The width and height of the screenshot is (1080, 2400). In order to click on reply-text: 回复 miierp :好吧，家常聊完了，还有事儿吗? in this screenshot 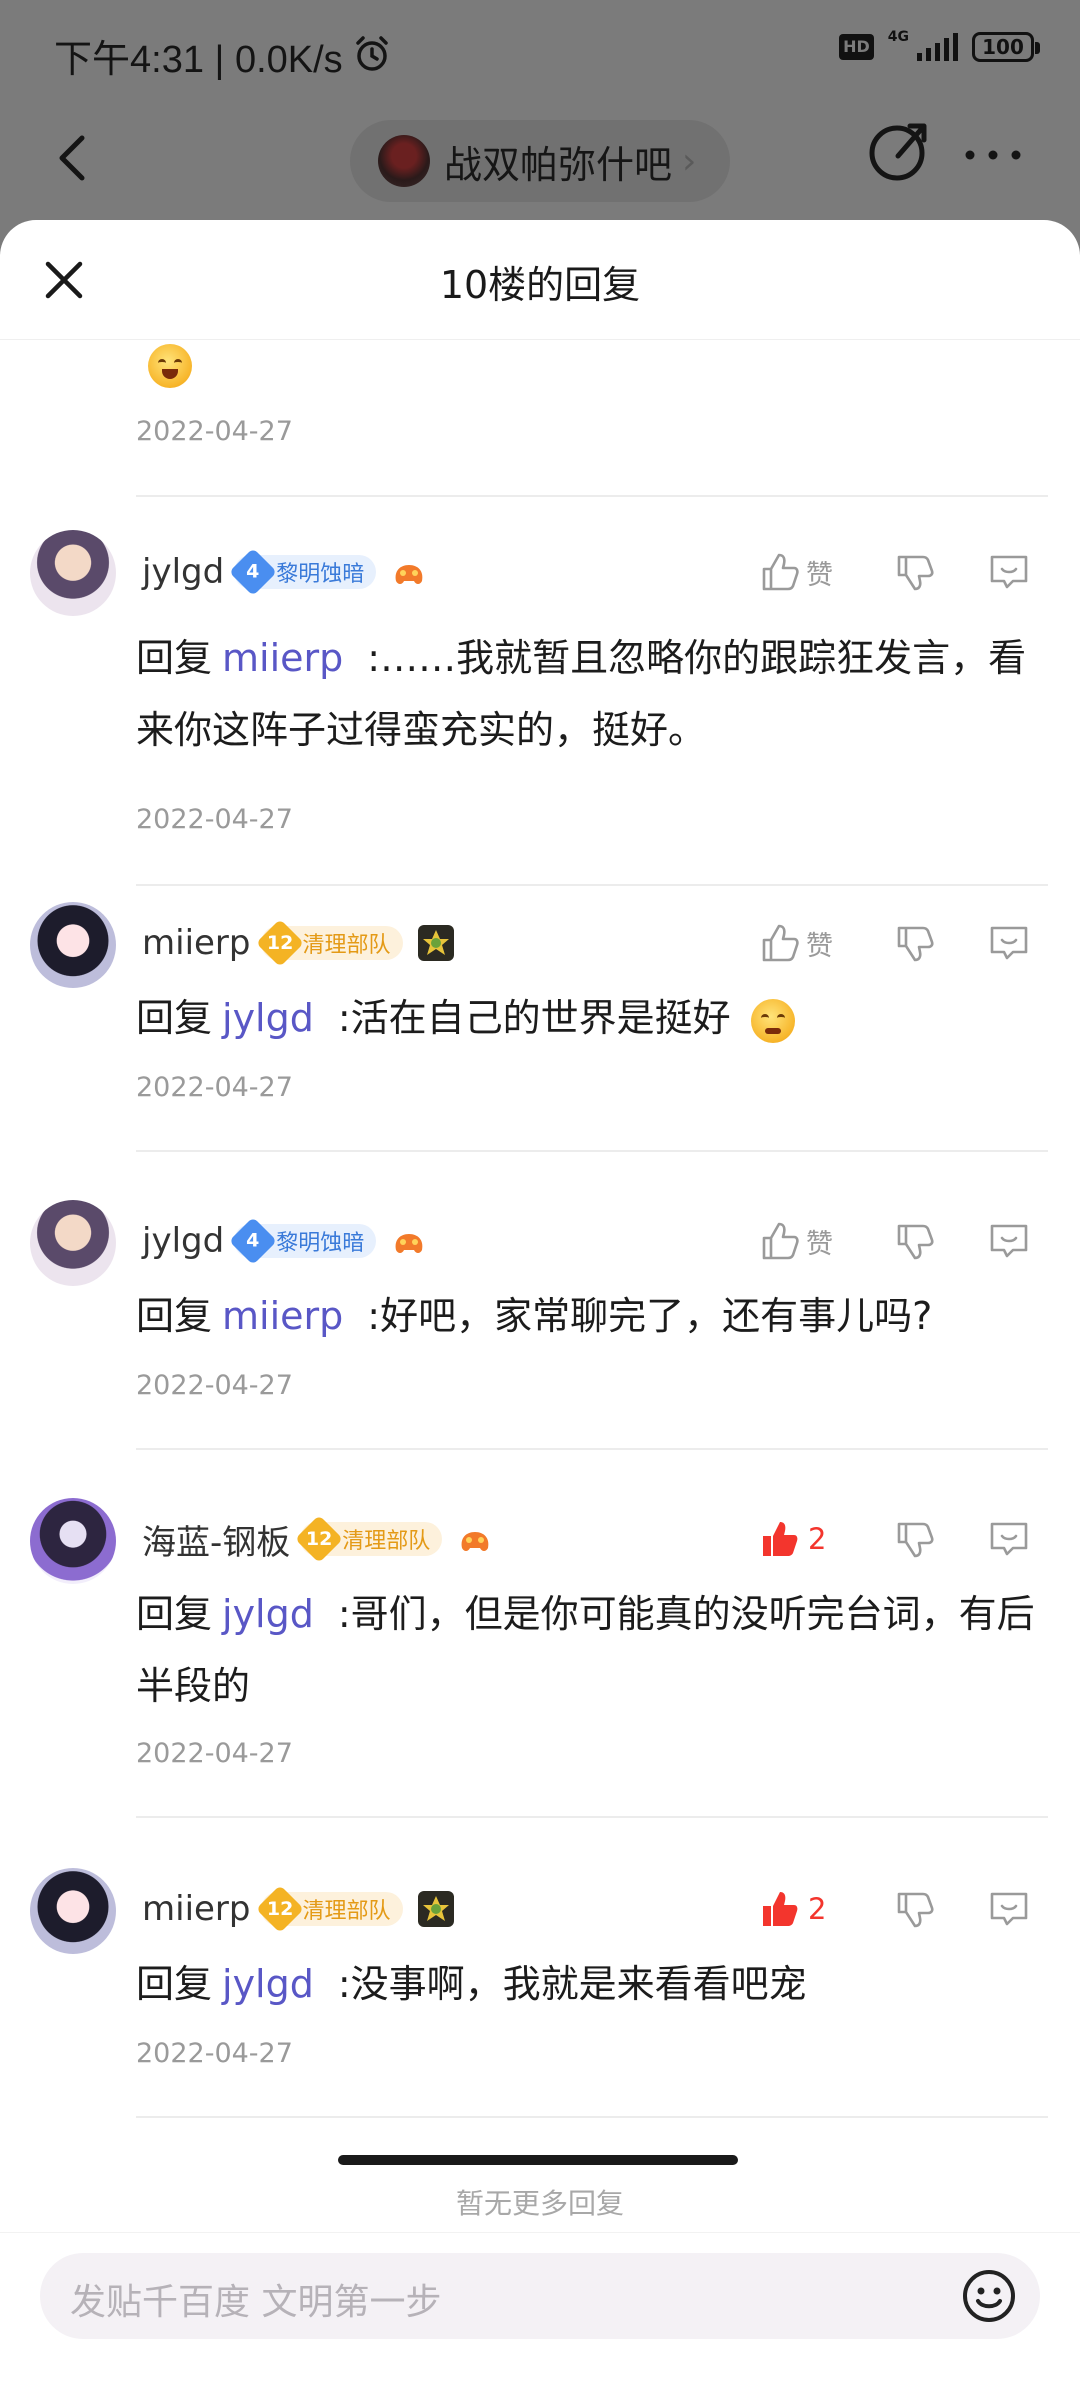, I will do `click(586, 1316)`.